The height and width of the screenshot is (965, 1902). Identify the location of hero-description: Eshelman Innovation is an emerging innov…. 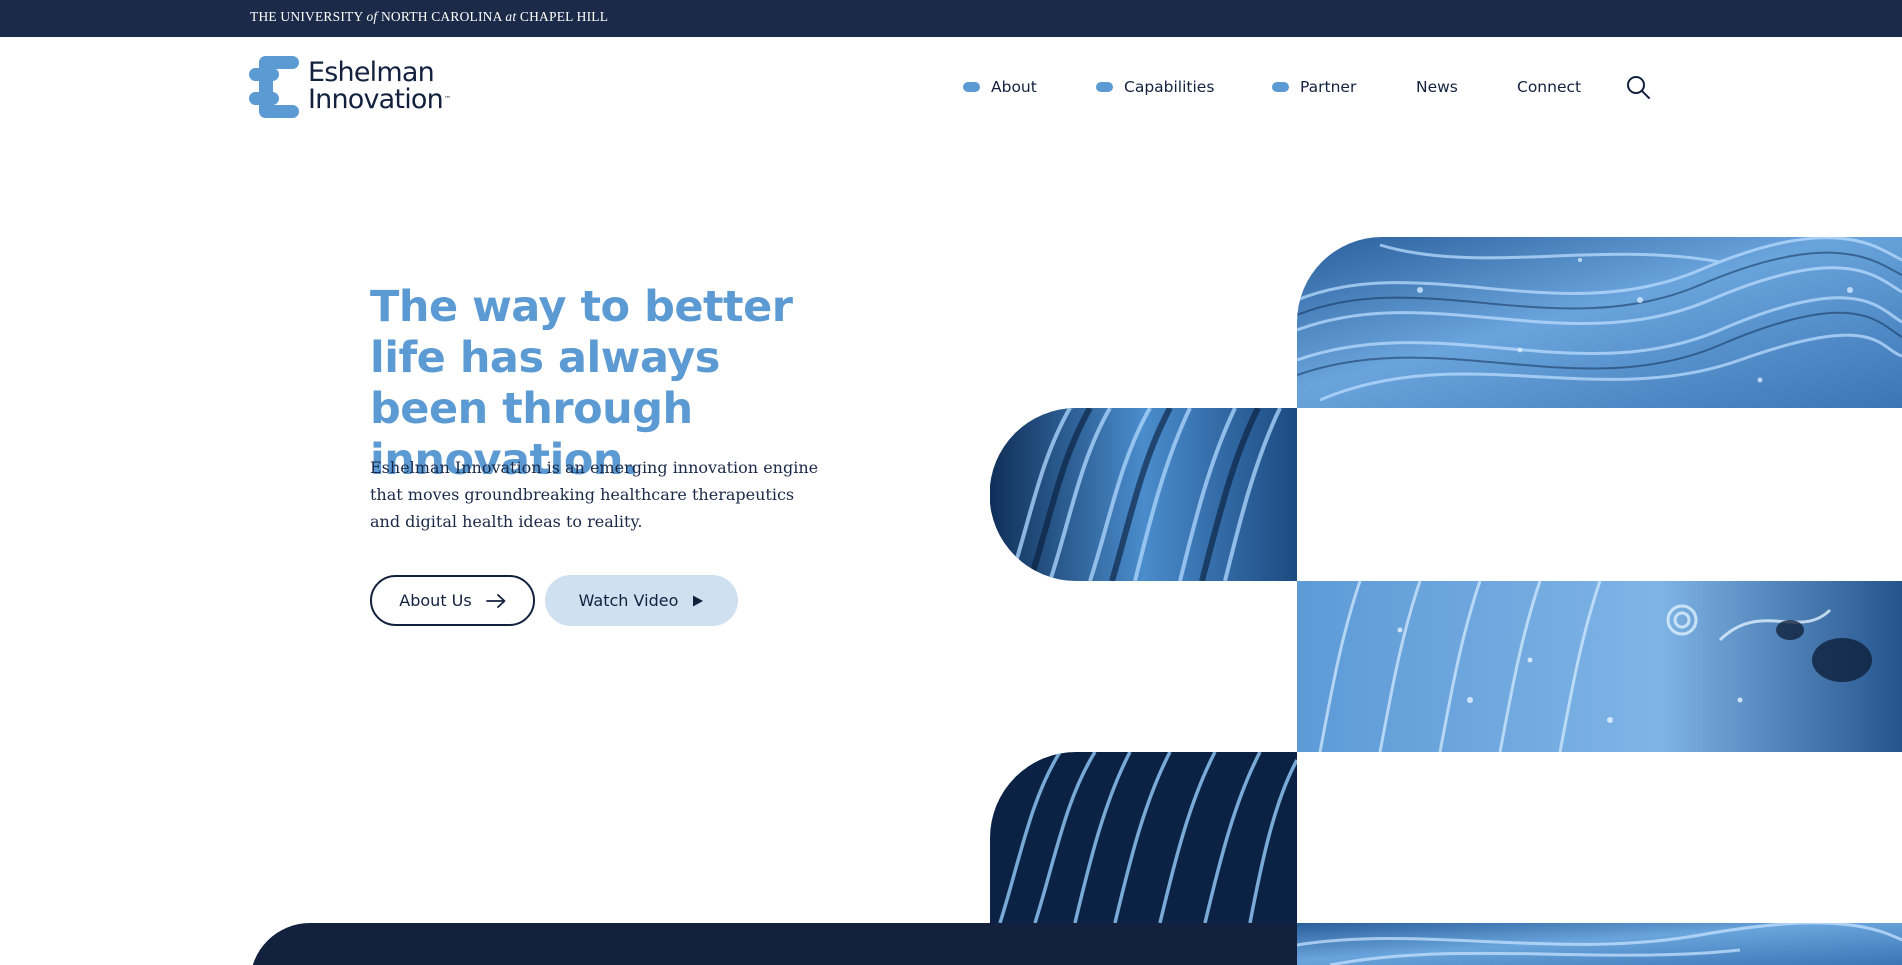
(594, 494).